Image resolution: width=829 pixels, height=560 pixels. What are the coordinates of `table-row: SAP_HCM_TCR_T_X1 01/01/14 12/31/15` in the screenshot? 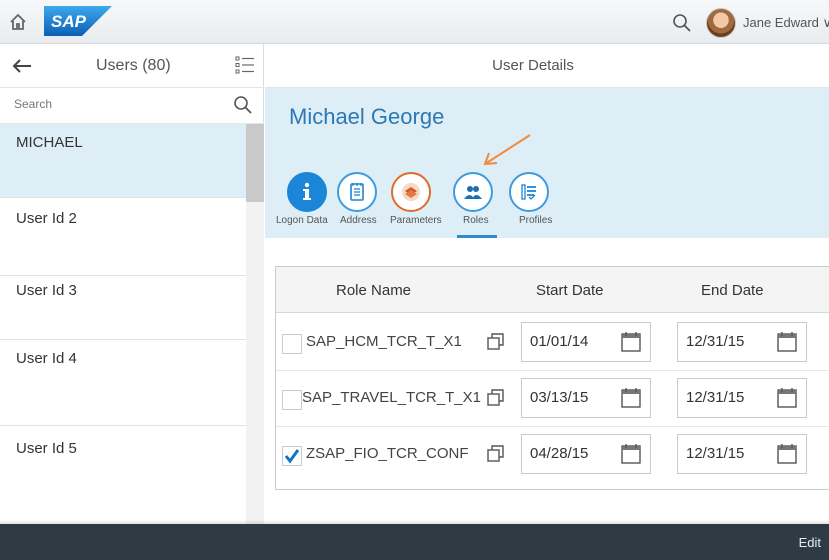 It's located at (552, 343).